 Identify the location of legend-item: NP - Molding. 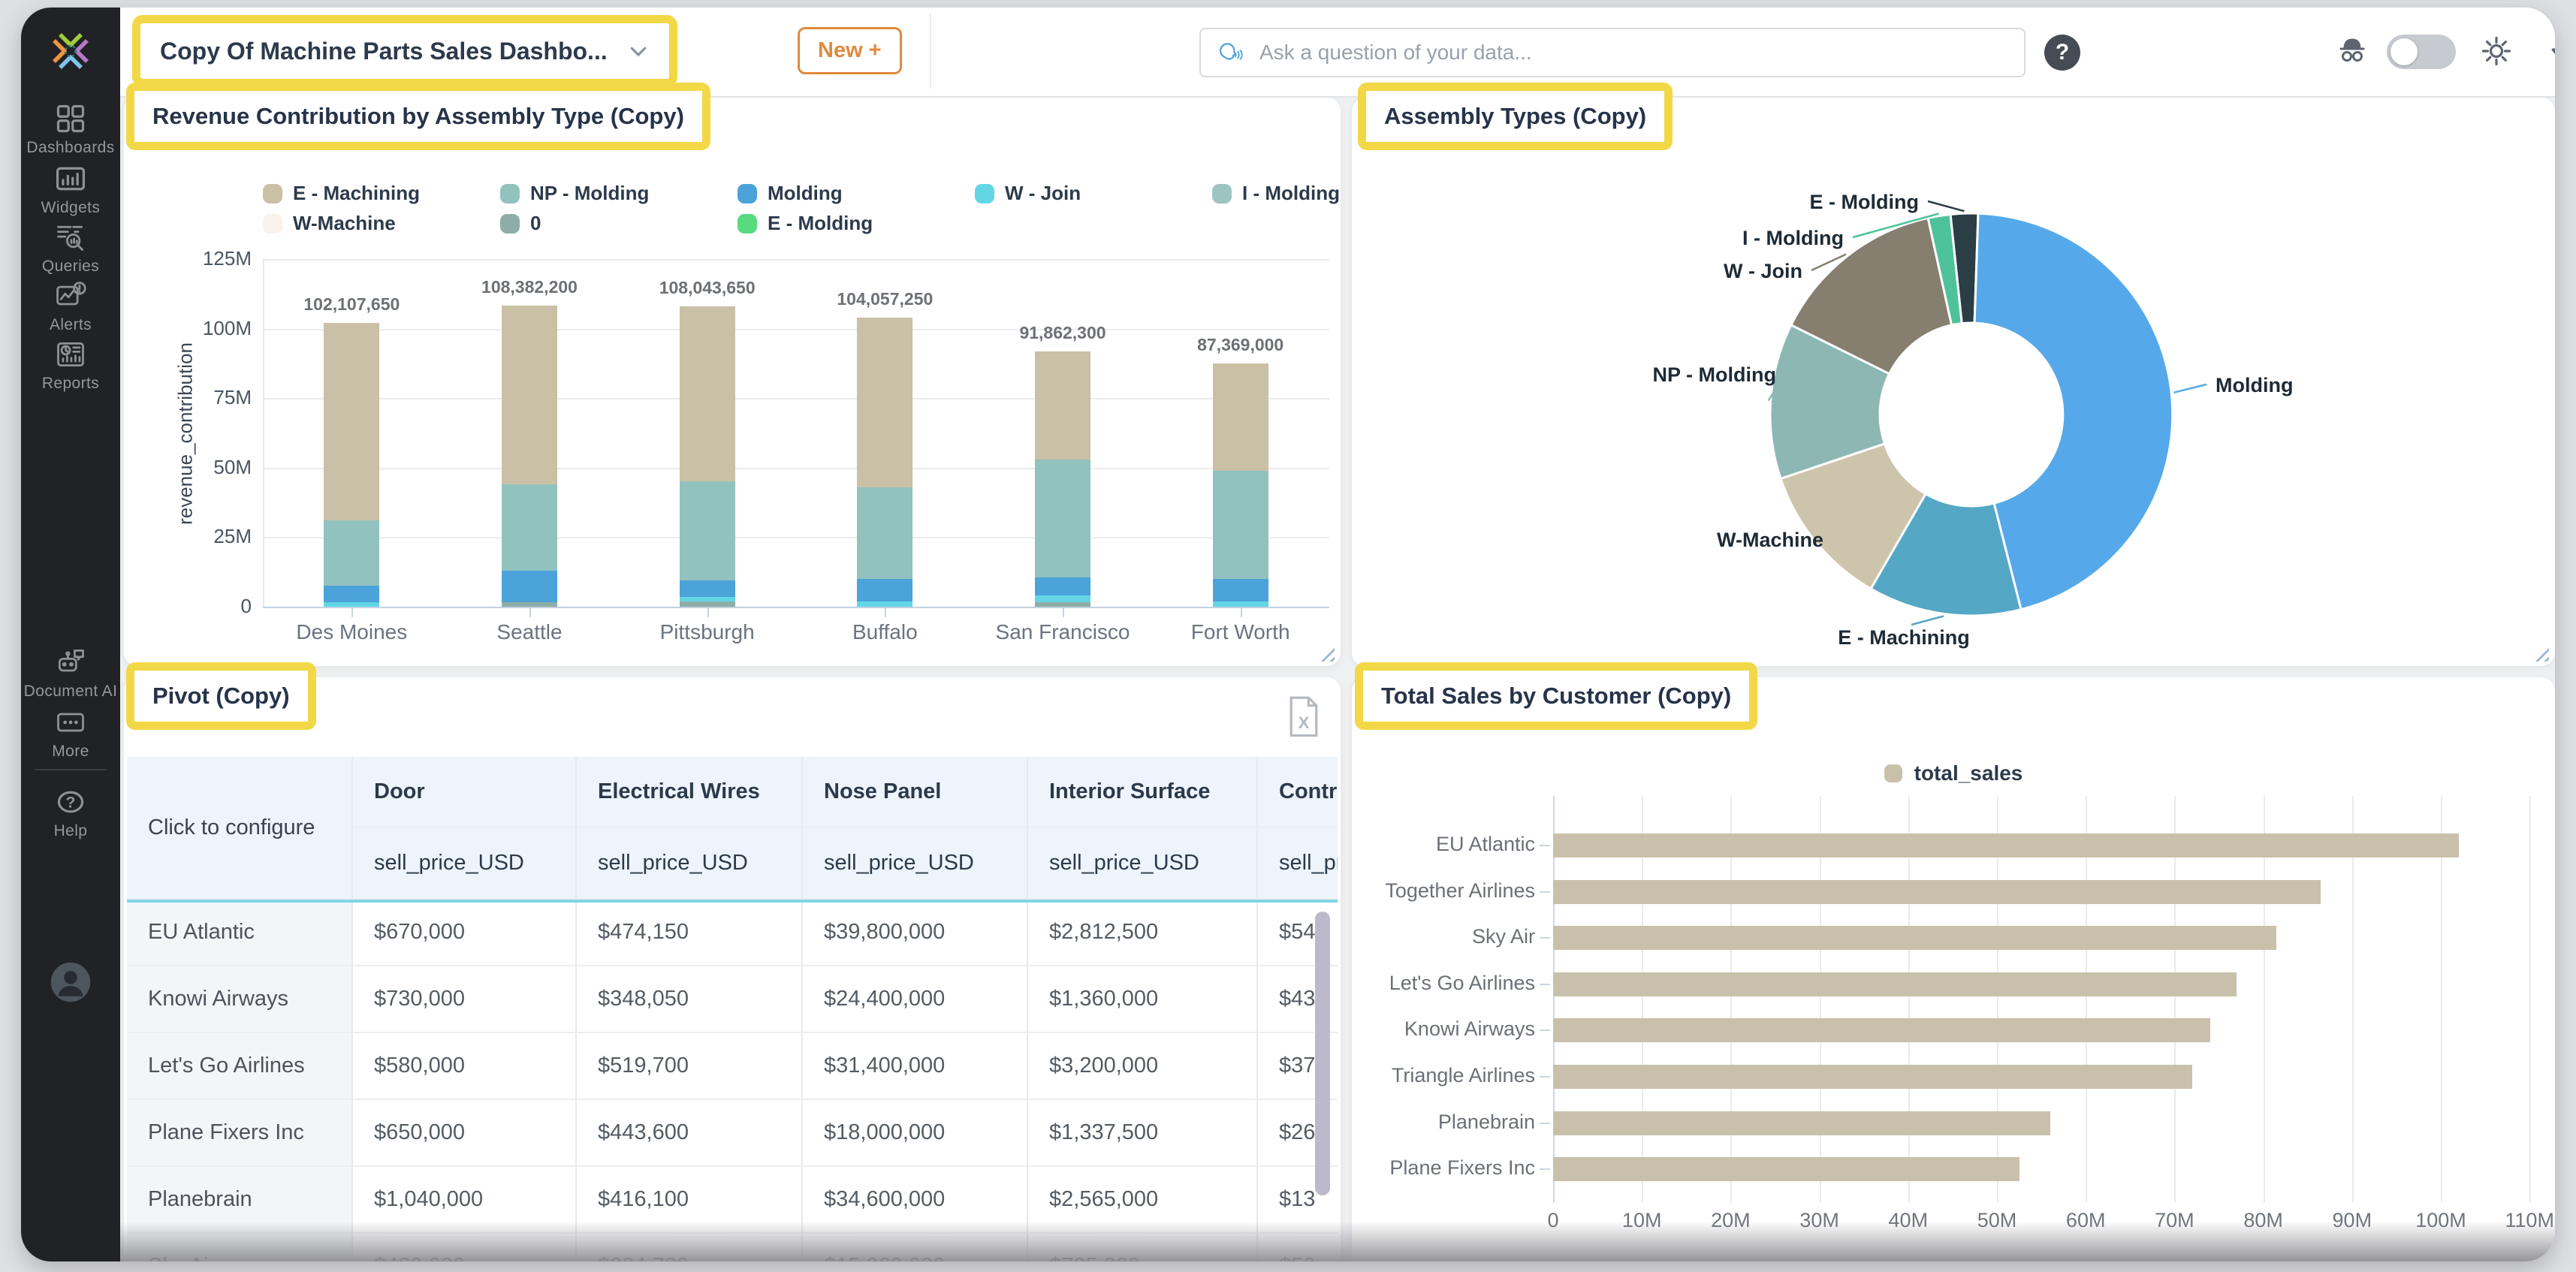
(574, 193).